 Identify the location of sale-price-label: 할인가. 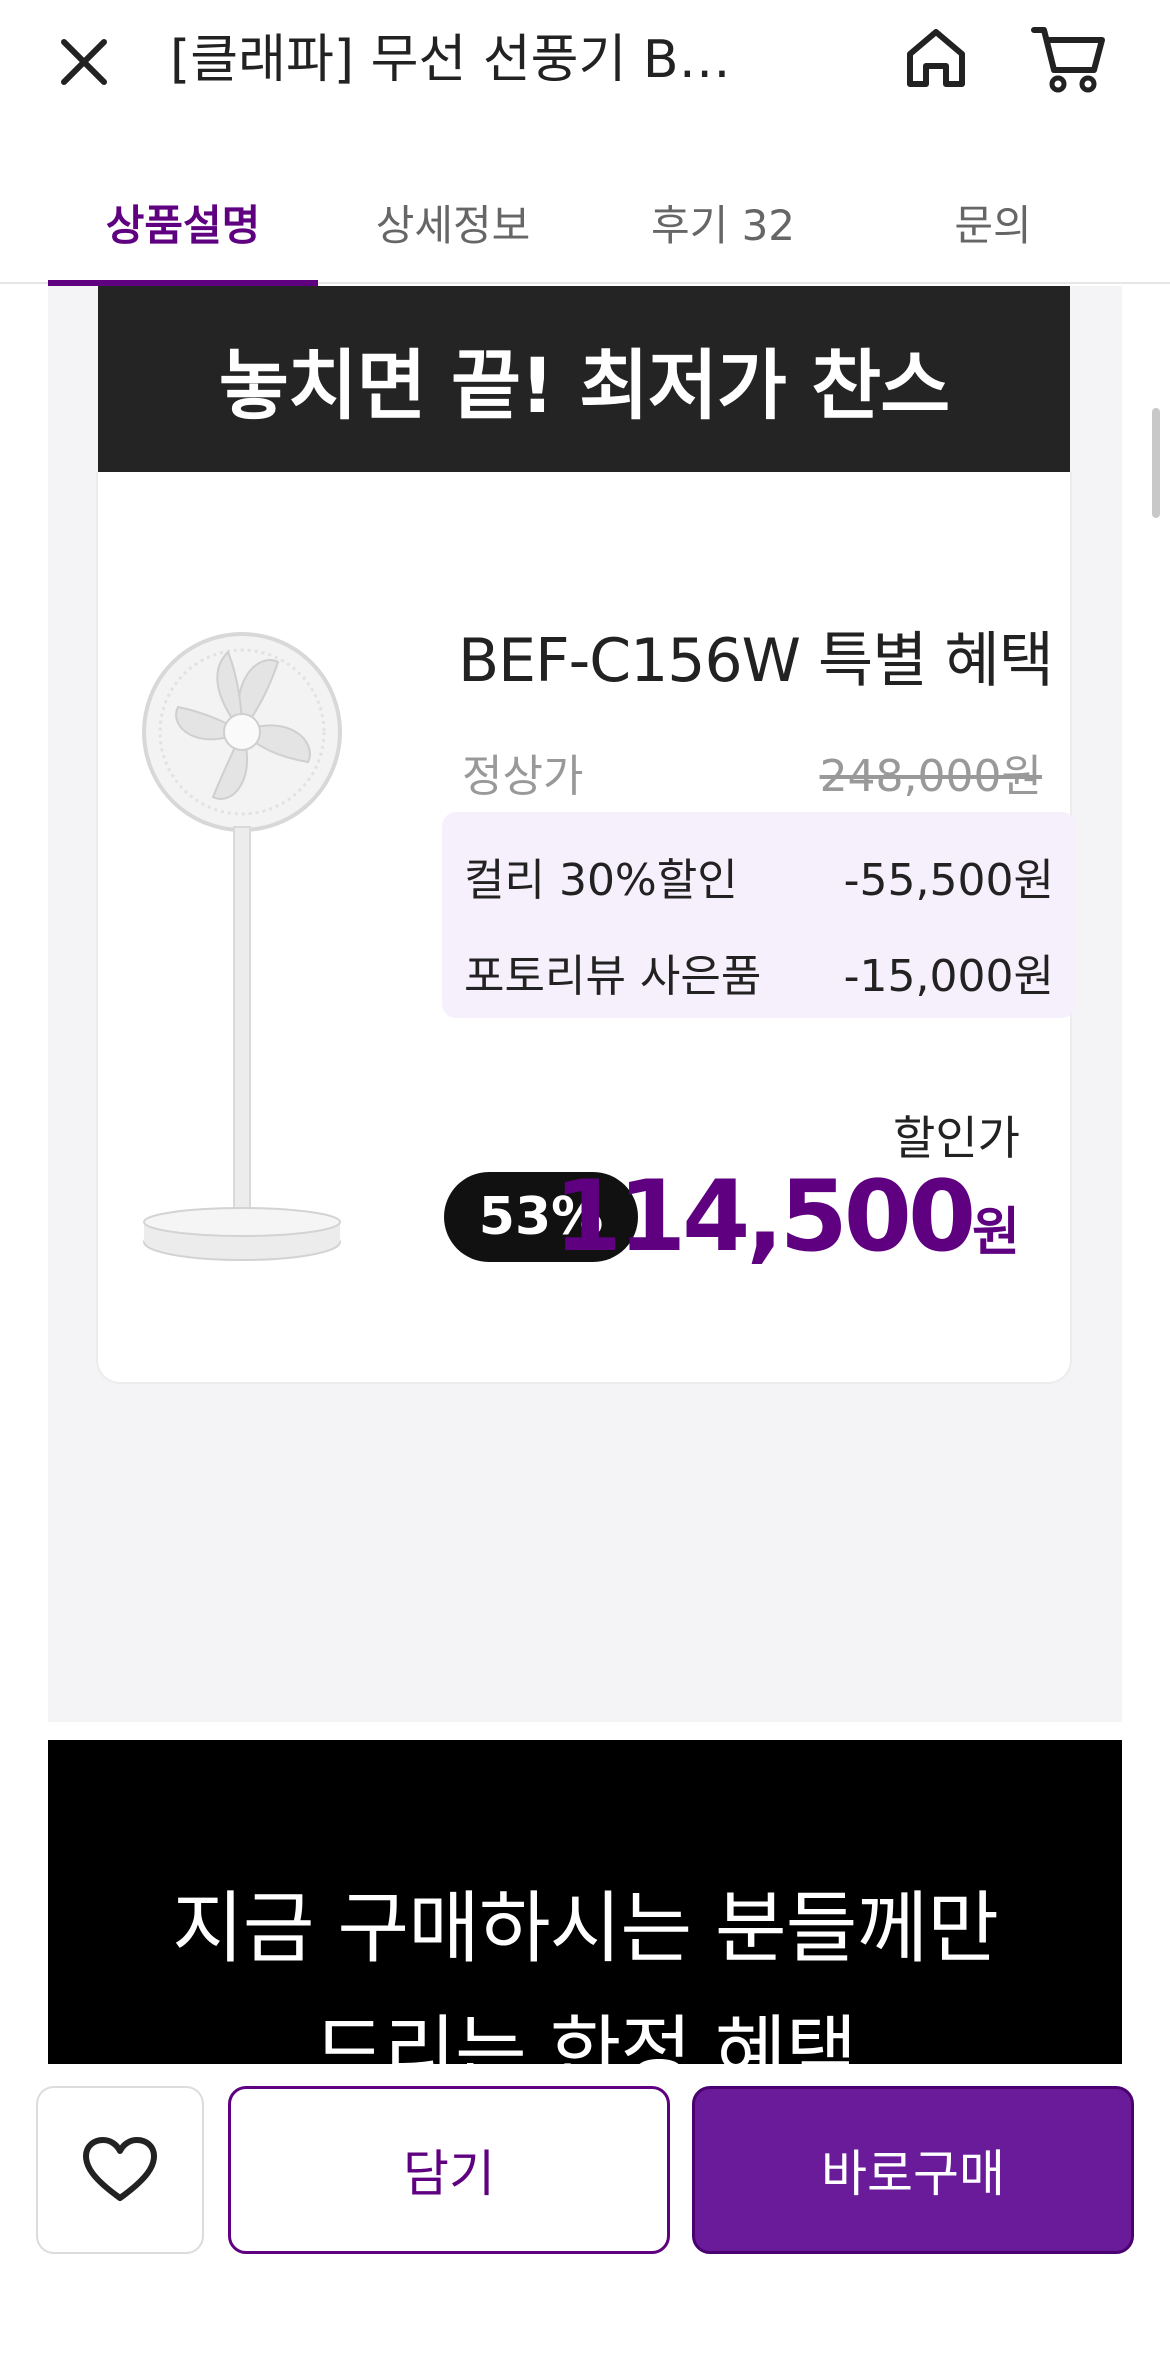
(956, 1138).